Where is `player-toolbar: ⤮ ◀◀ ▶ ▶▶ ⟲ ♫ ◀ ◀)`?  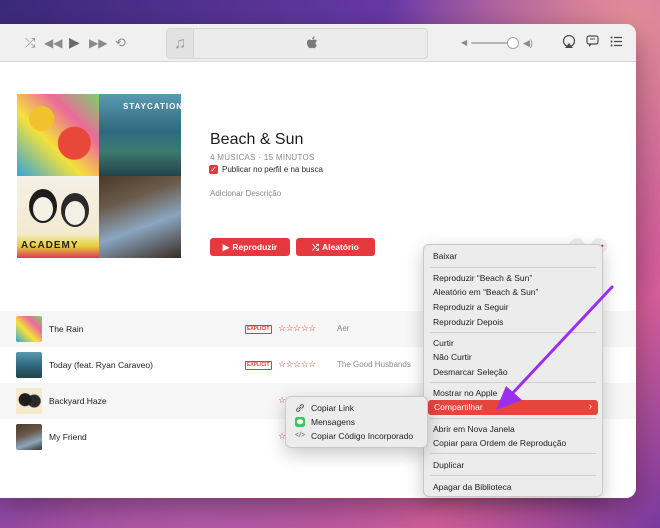 player-toolbar: ⤮ ◀◀ ▶ ▶▶ ⟲ ♫ ◀ ◀) is located at coordinates (318, 43).